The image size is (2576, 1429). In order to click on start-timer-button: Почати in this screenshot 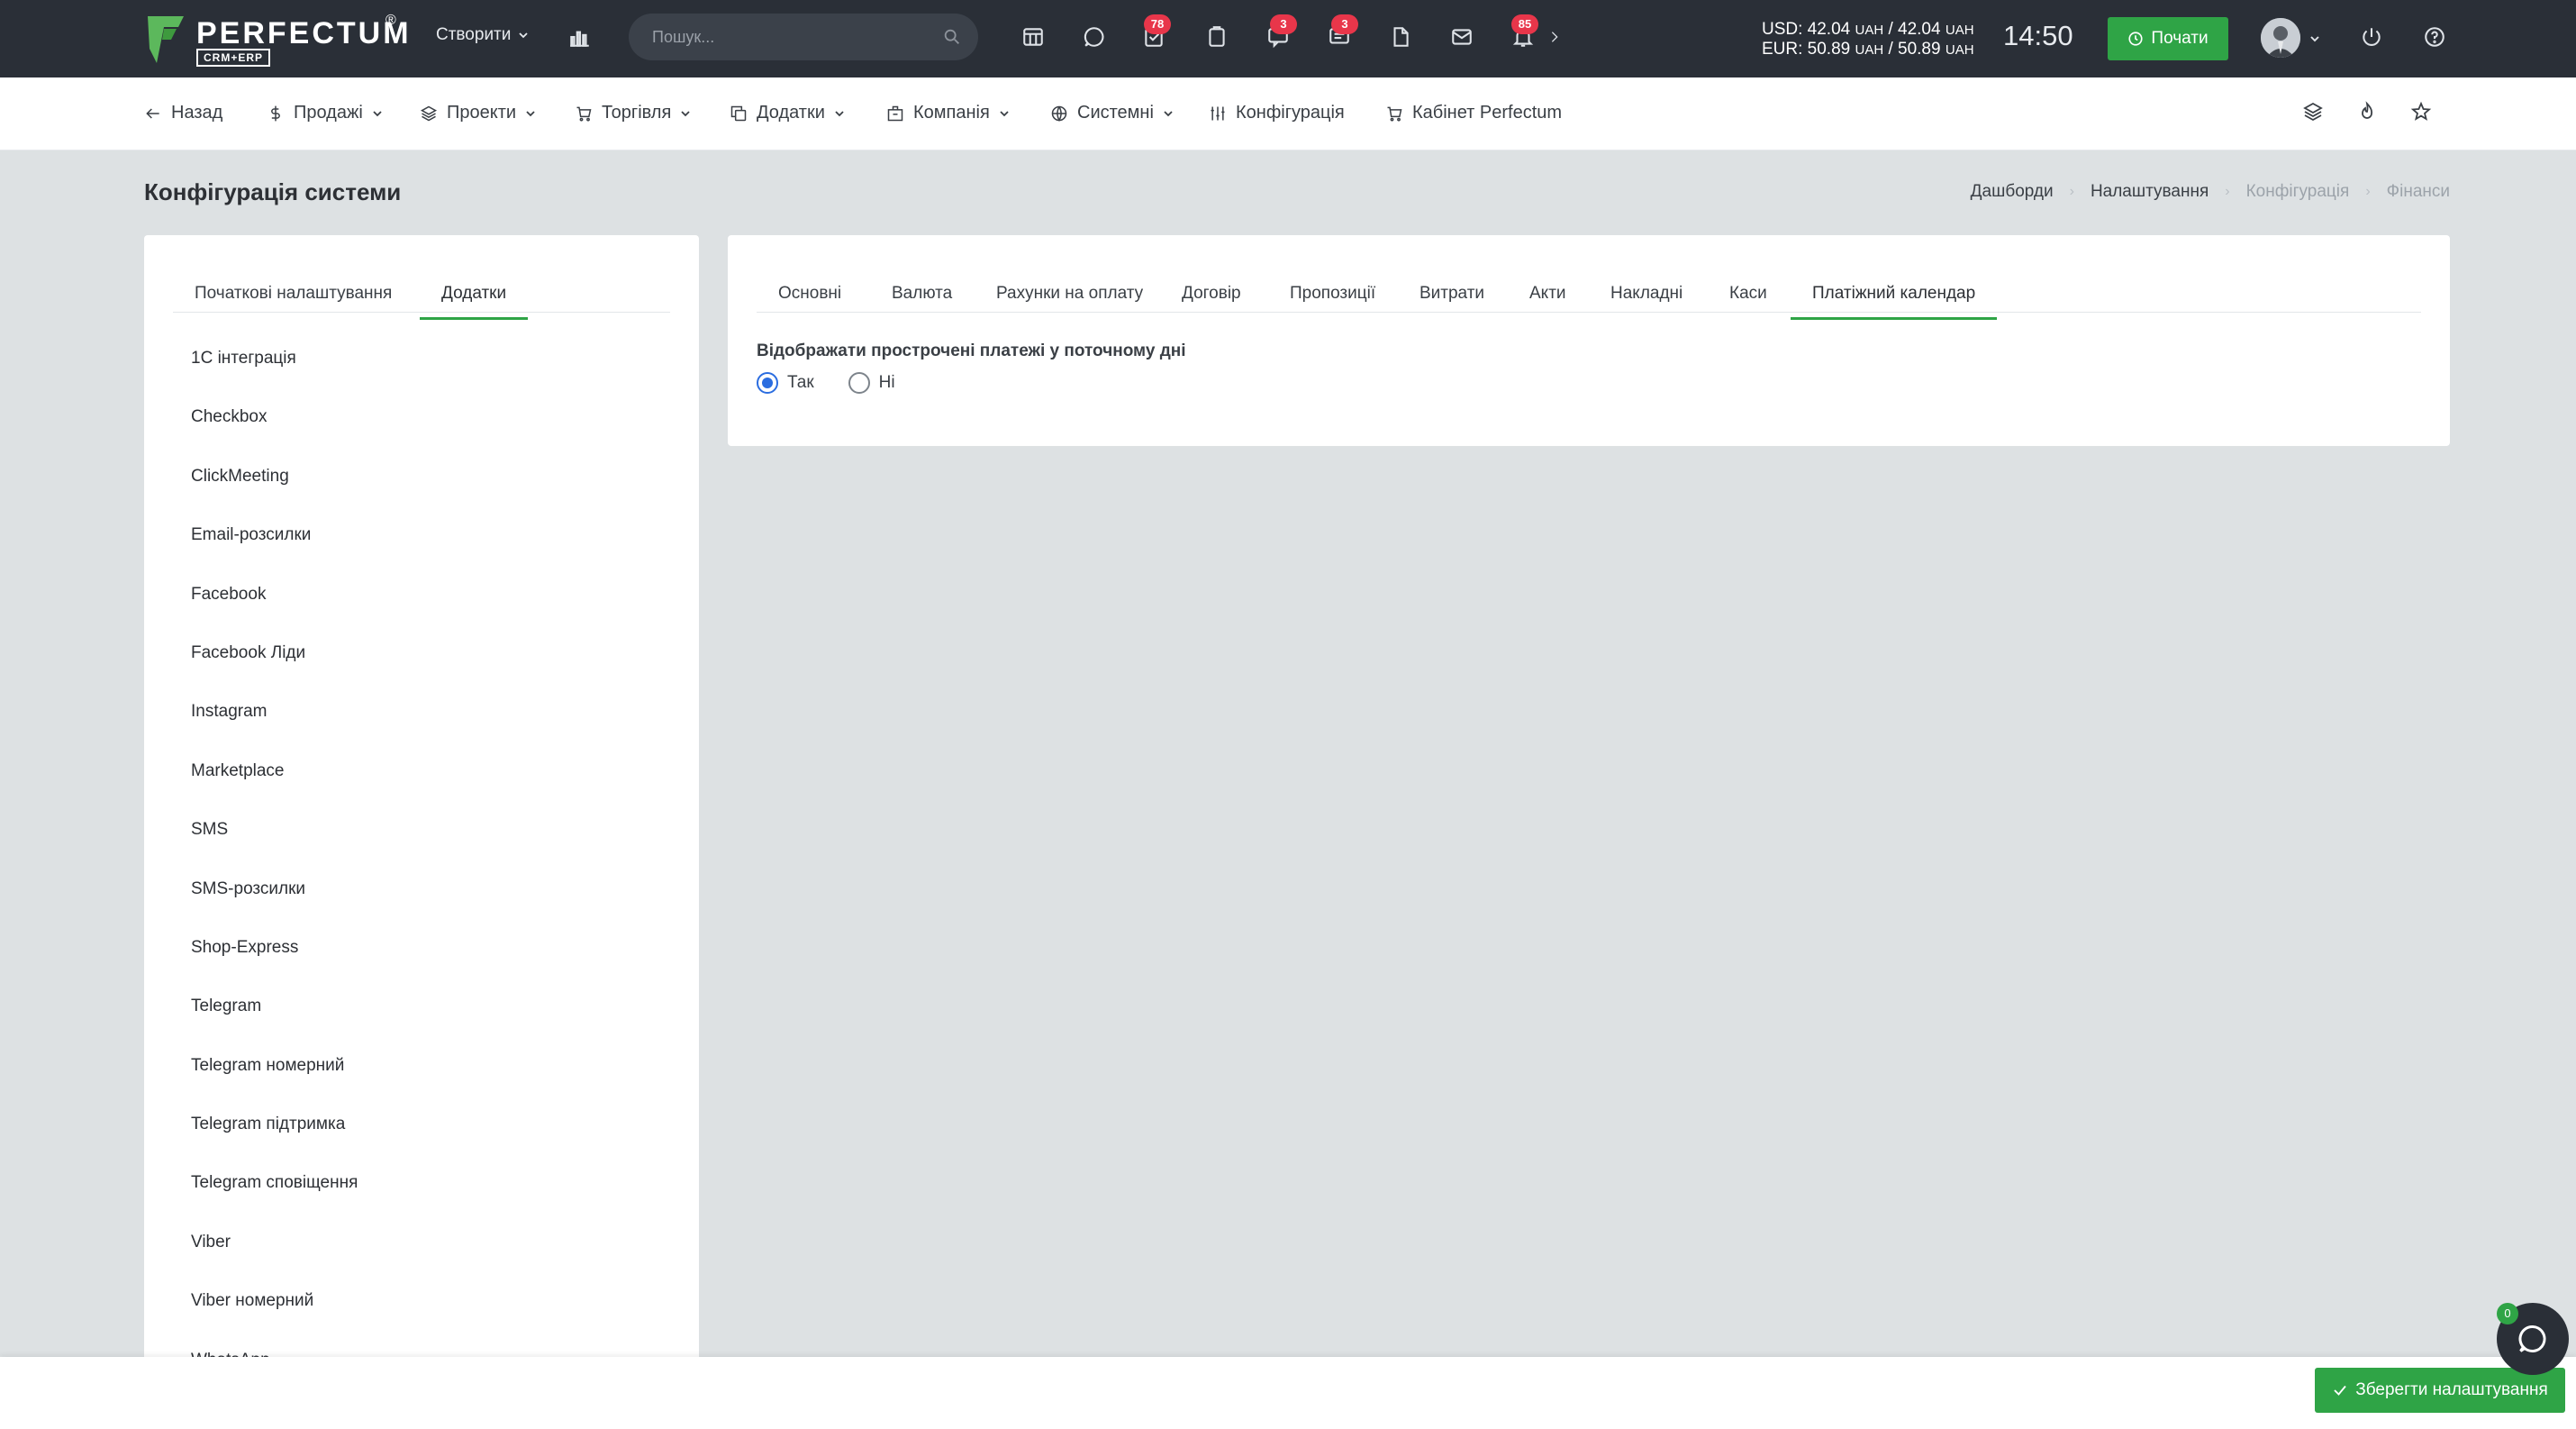, I will do `click(2168, 38)`.